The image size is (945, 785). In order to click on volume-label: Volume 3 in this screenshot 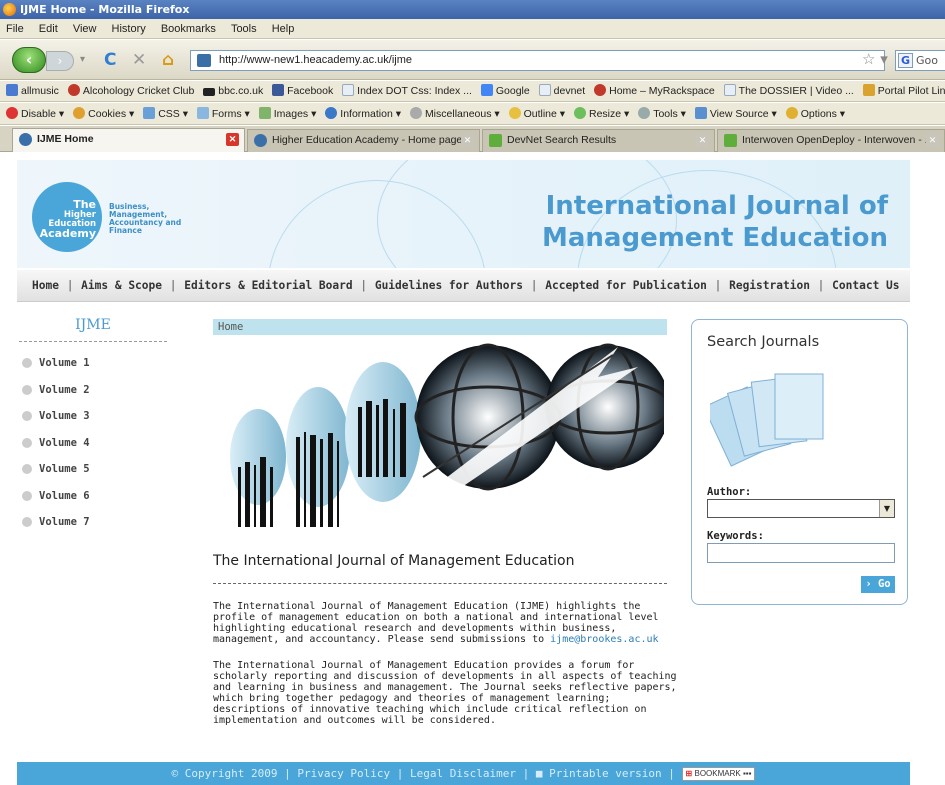, I will do `click(64, 416)`.